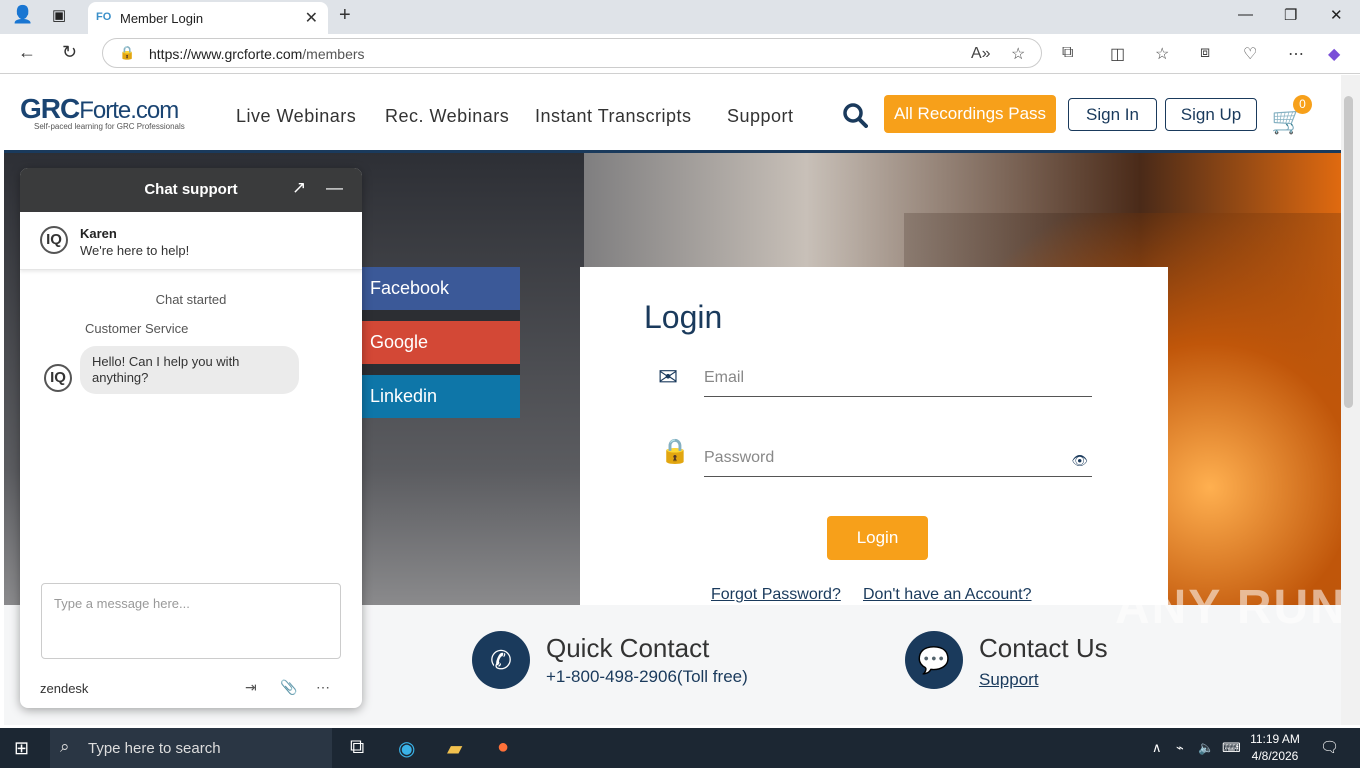 The height and width of the screenshot is (768, 1360). Describe the element at coordinates (1043, 648) in the screenshot. I see `contact-us-title: Contact Us` at that location.